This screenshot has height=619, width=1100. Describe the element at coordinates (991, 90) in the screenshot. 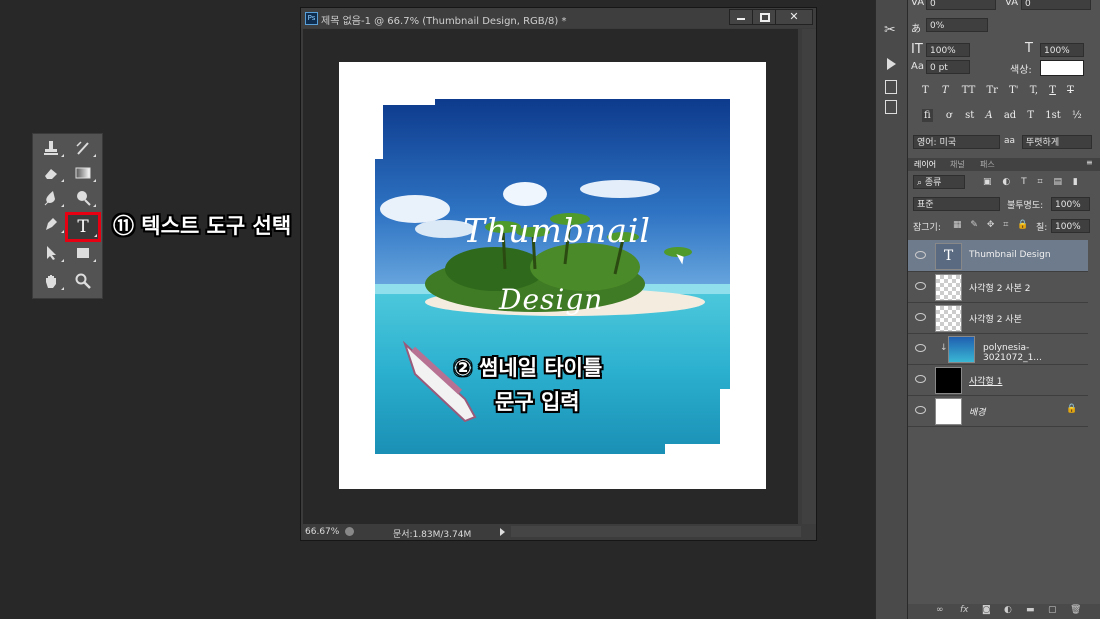

I see `type-style-small-caps: Tr` at that location.